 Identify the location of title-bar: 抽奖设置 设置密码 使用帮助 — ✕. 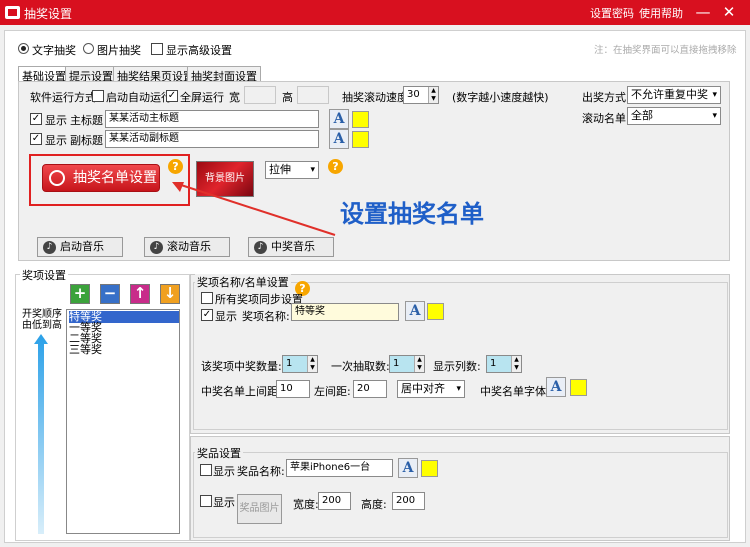
(375, 12).